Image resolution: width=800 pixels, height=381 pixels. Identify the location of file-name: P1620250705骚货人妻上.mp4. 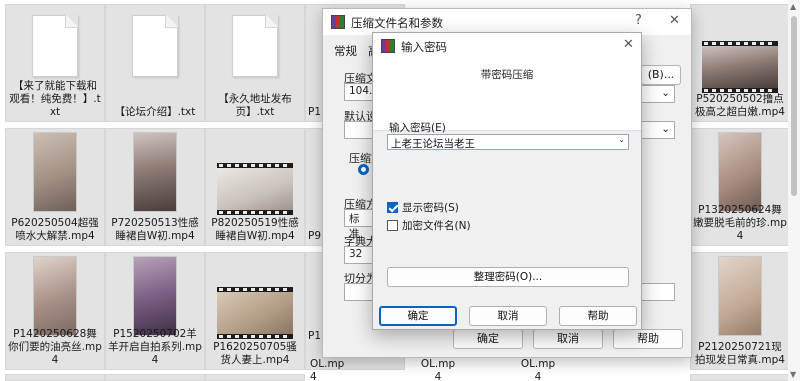
(255, 353).